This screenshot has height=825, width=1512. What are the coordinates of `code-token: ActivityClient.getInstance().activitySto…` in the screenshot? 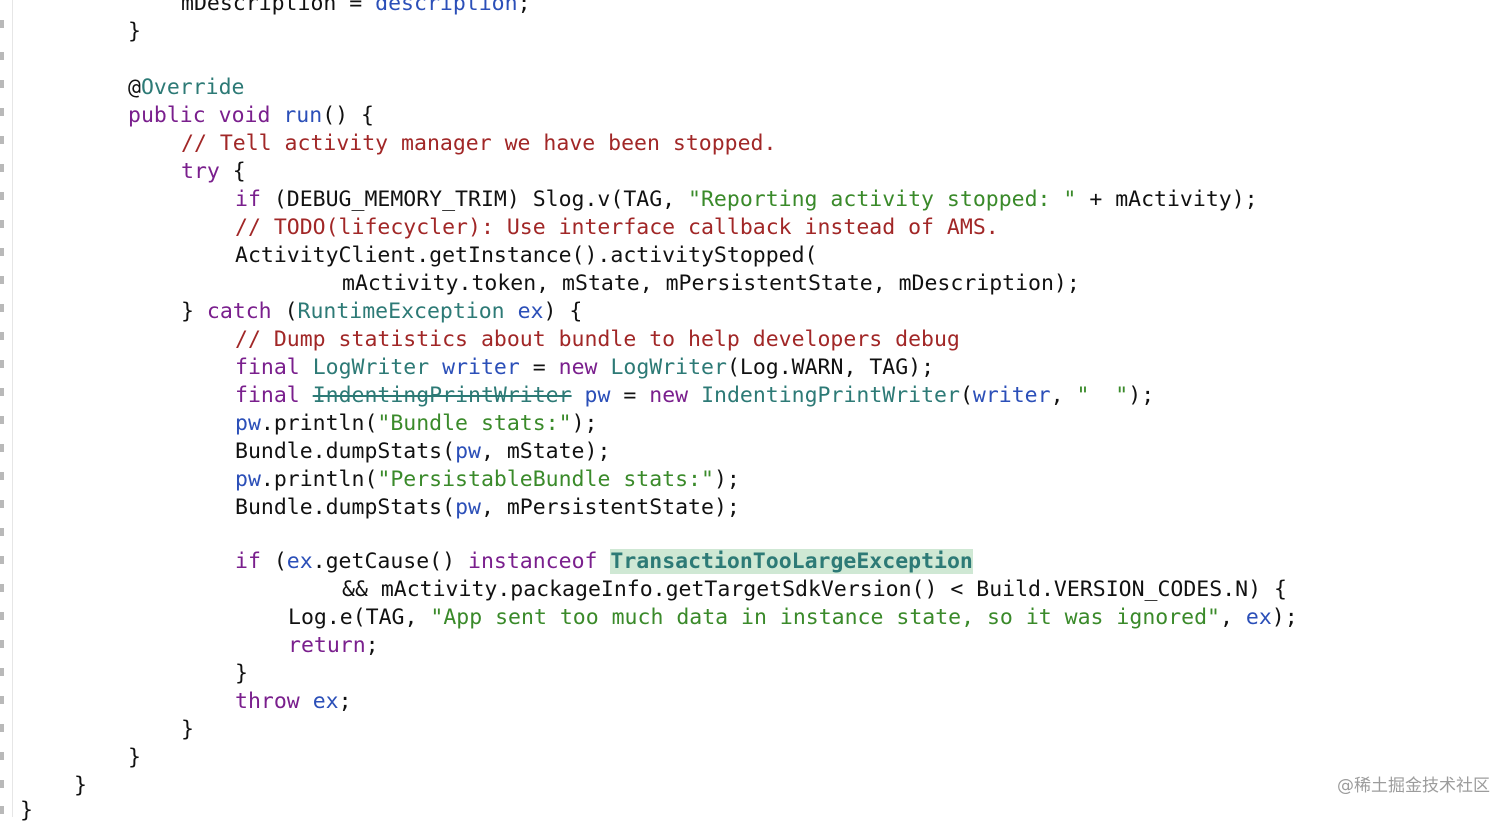 It's located at (526, 255).